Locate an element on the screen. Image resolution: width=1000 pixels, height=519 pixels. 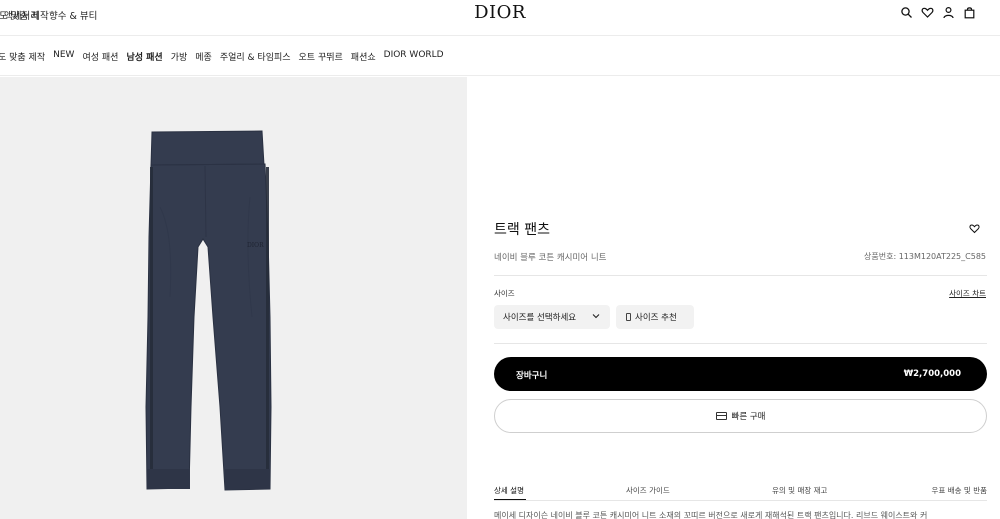
product-price: ₩2,700,000 is located at coordinates (932, 374).